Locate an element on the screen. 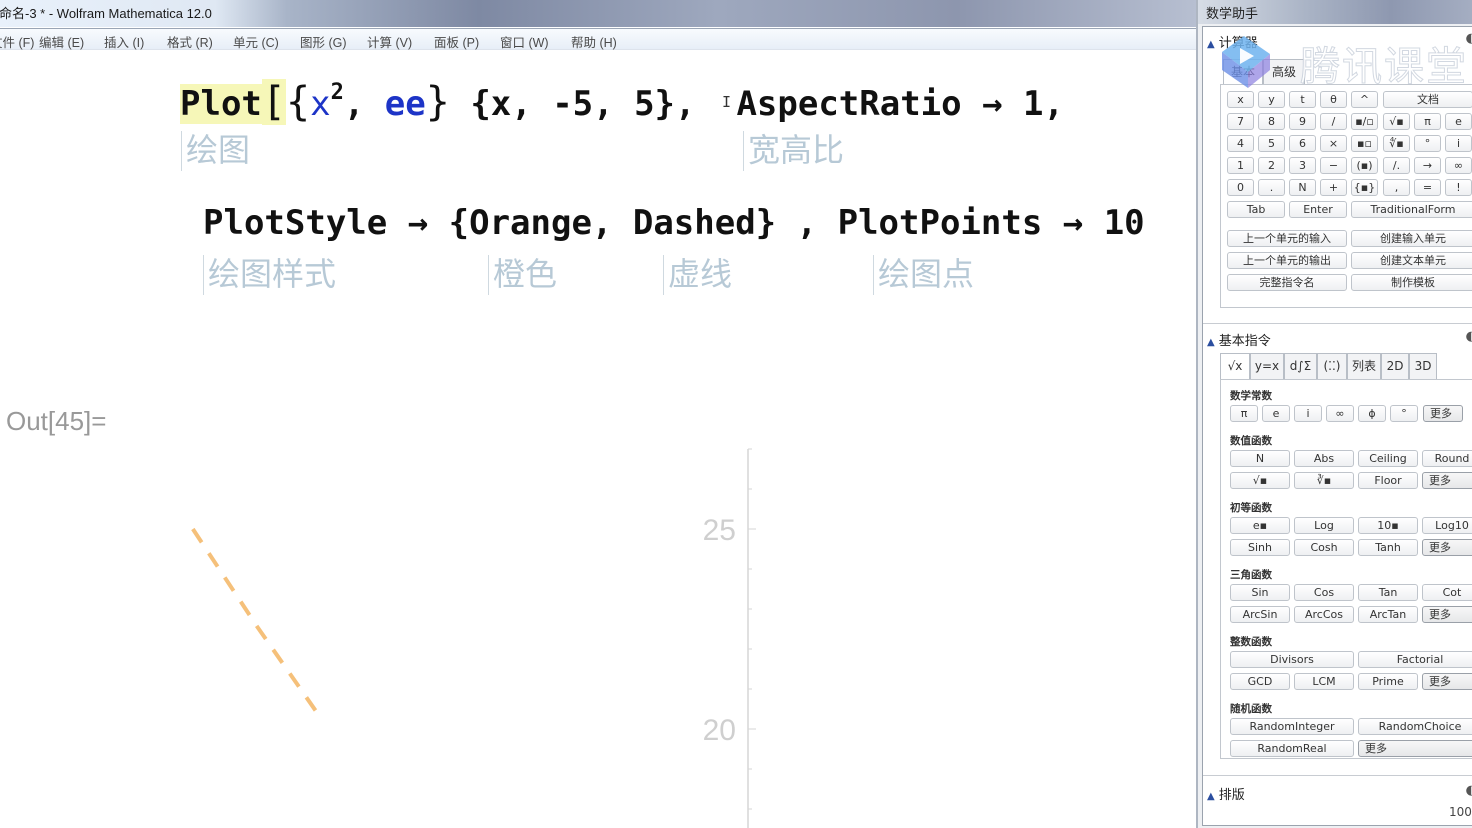 The height and width of the screenshot is (828, 1472). layout-section-header: ▲ 排版 is located at coordinates (1226, 793).